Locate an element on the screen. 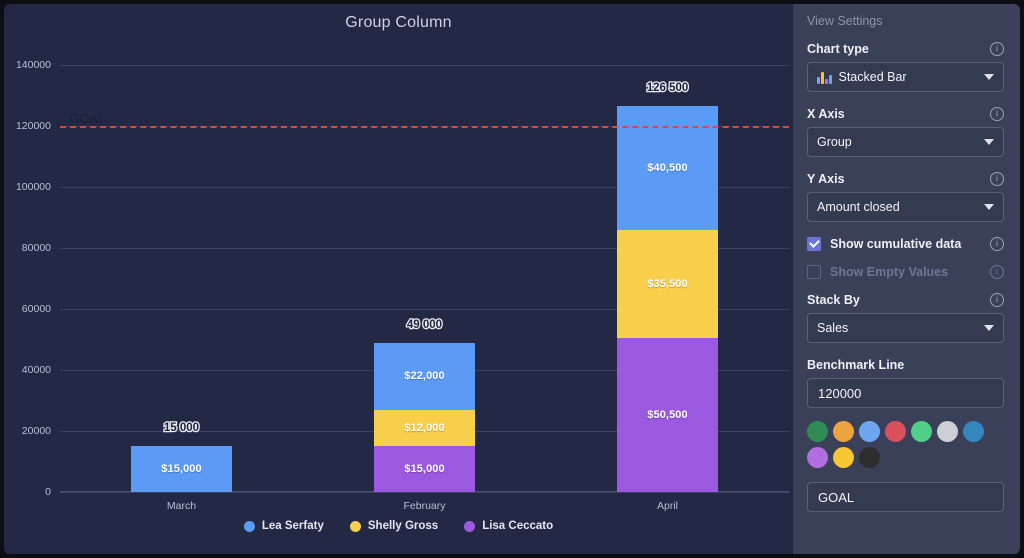 Image resolution: width=1024 pixels, height=558 pixels. show-empty-label: Show Empty Values is located at coordinates (889, 272).